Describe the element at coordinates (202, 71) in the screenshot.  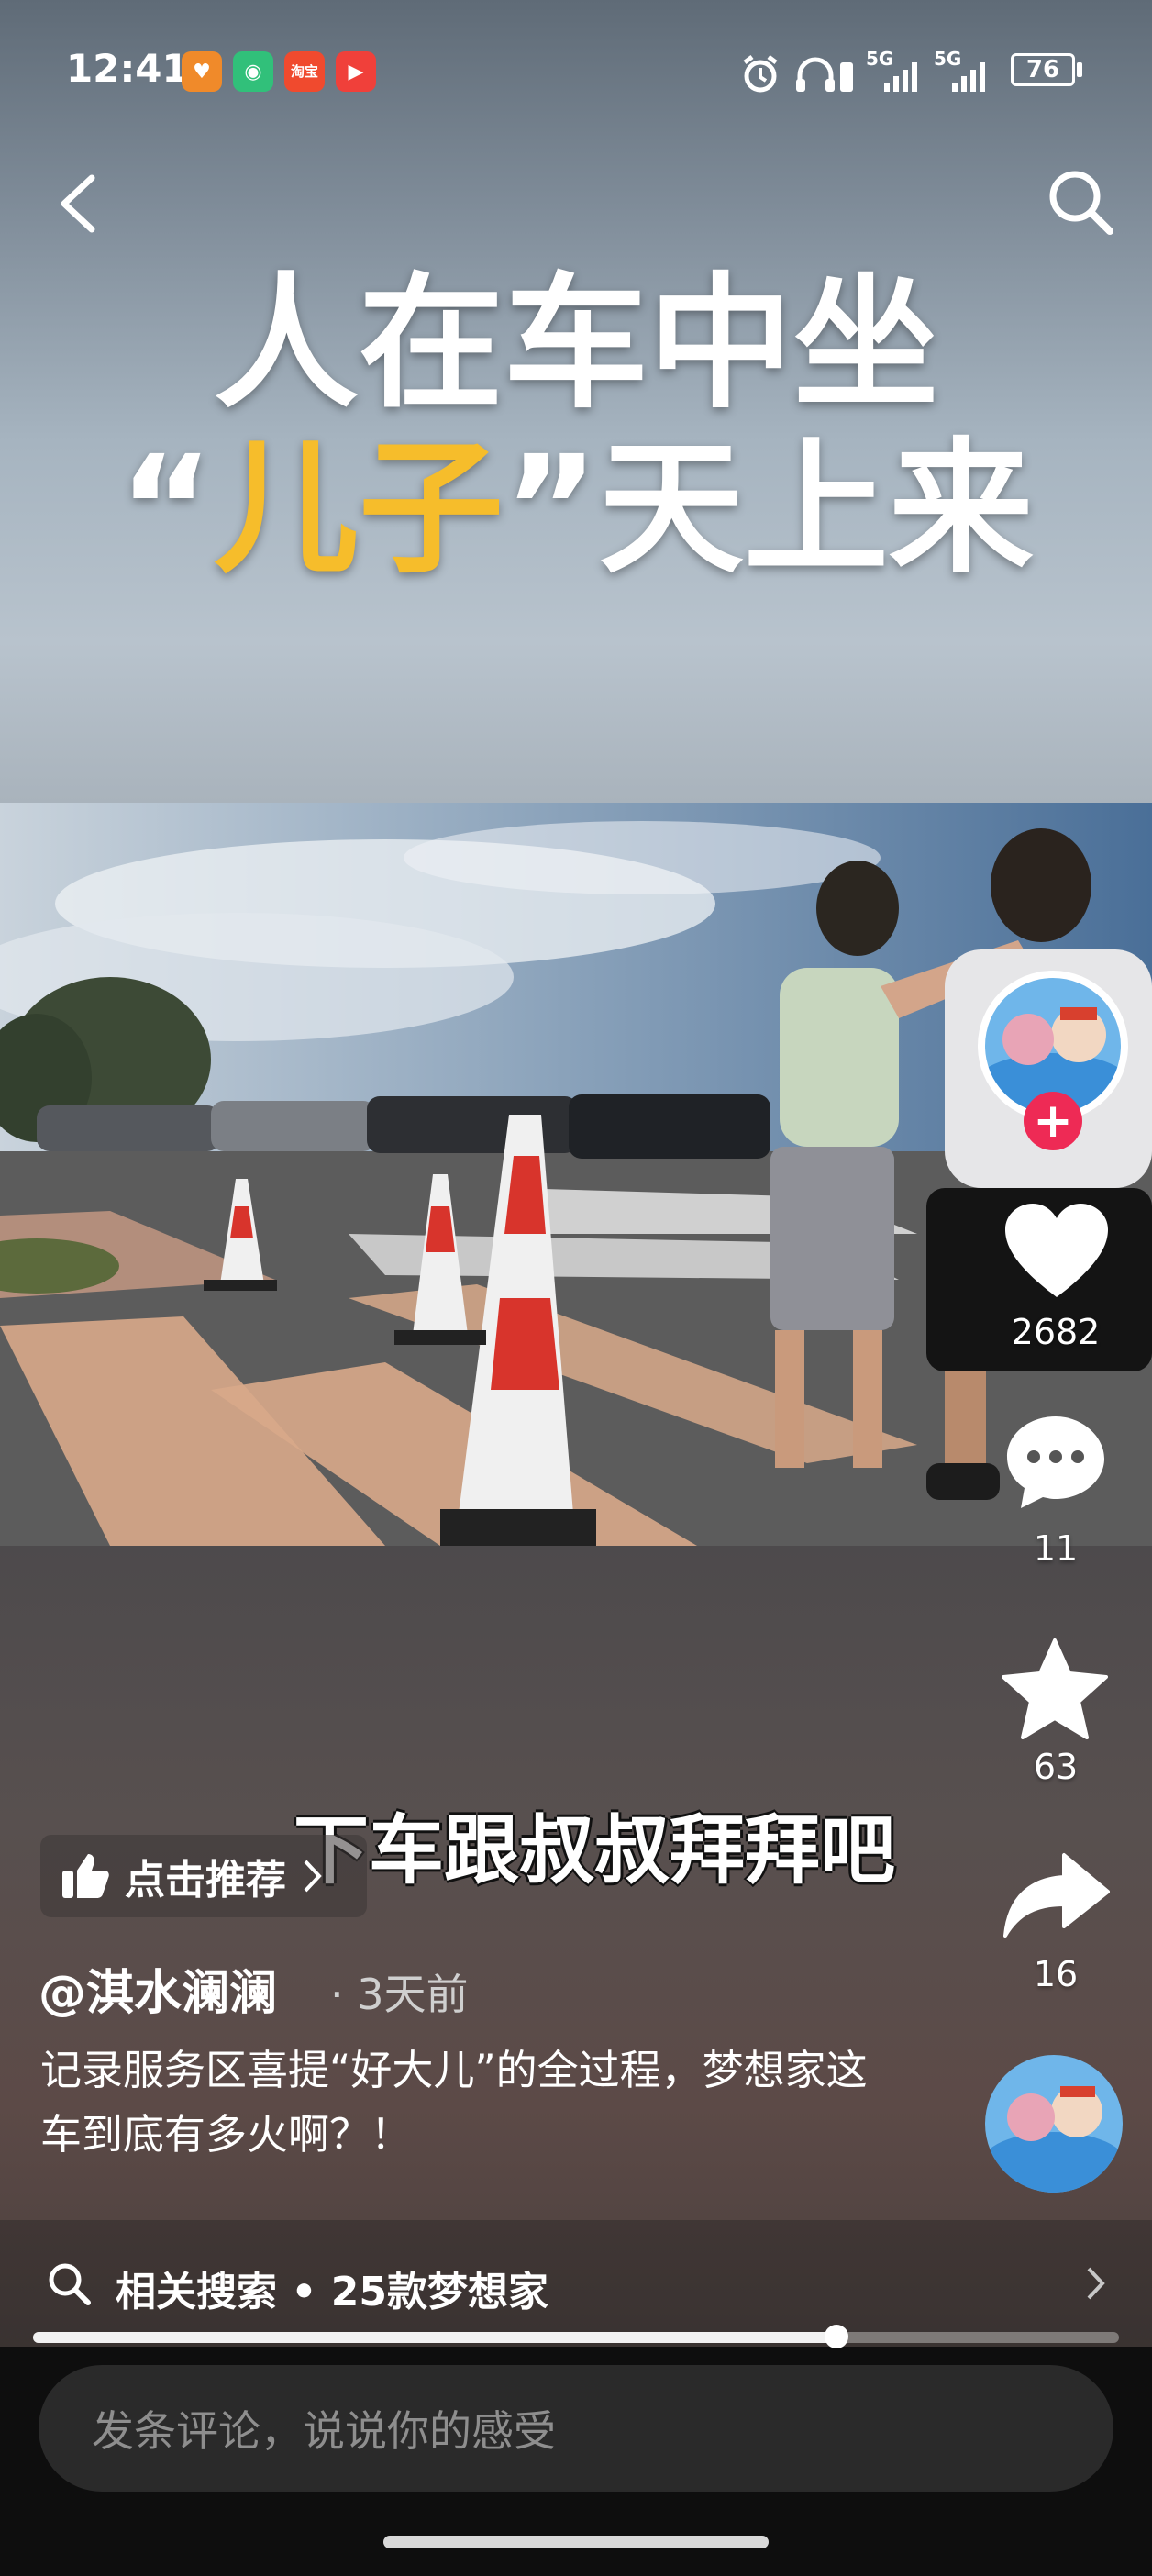
I see `heart-app-icon: ♥` at that location.